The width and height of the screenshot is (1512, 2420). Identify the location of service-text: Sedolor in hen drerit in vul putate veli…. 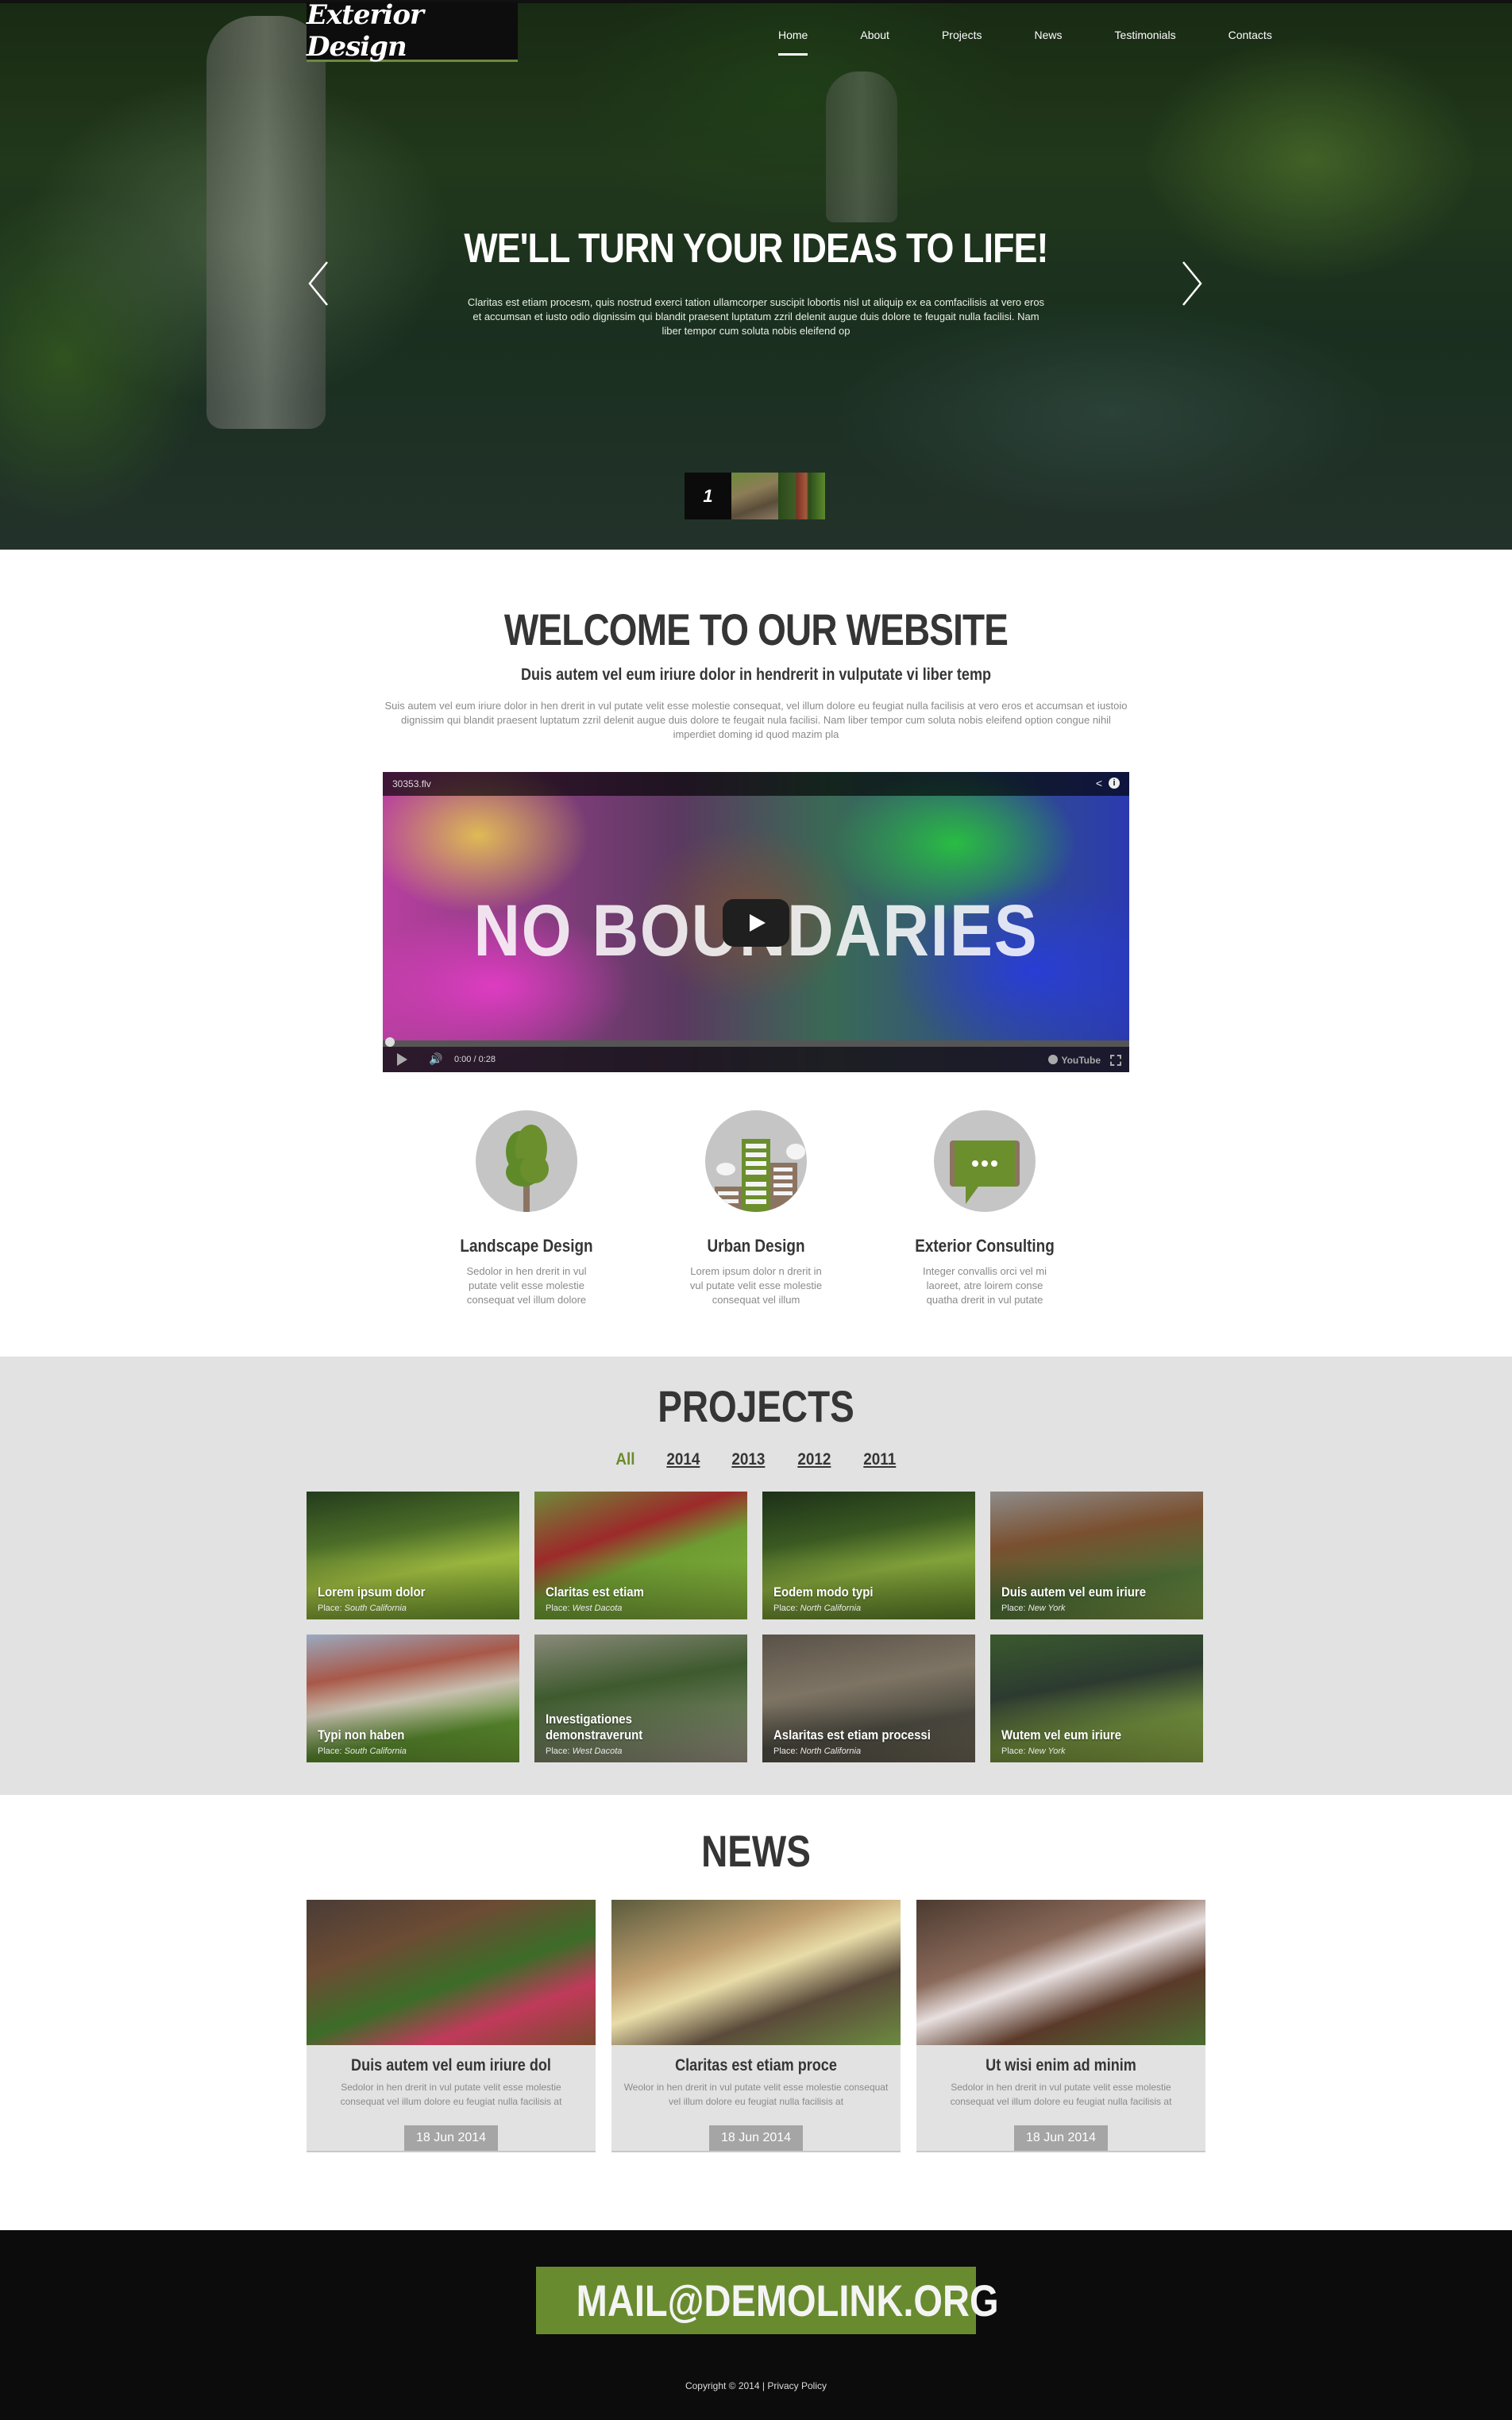
(526, 1285).